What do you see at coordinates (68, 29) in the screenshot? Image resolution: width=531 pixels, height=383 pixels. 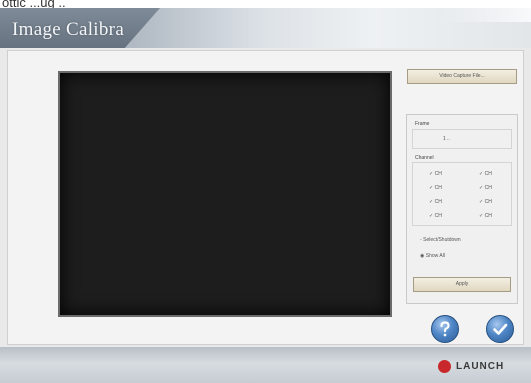 I see `window-title: Image Calibra` at bounding box center [68, 29].